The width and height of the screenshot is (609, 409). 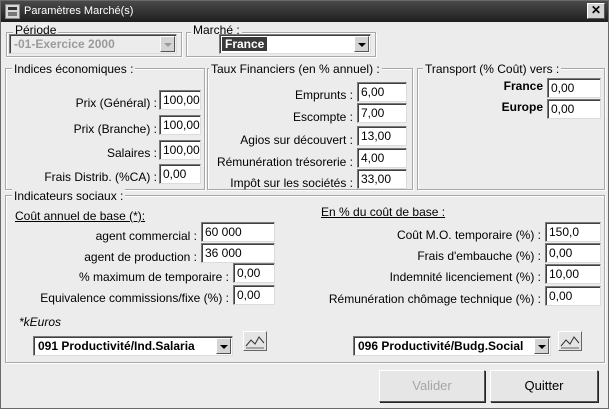 I want to click on frais-distrib-label: Frais Distrib. (%CA) :, so click(x=100, y=177).